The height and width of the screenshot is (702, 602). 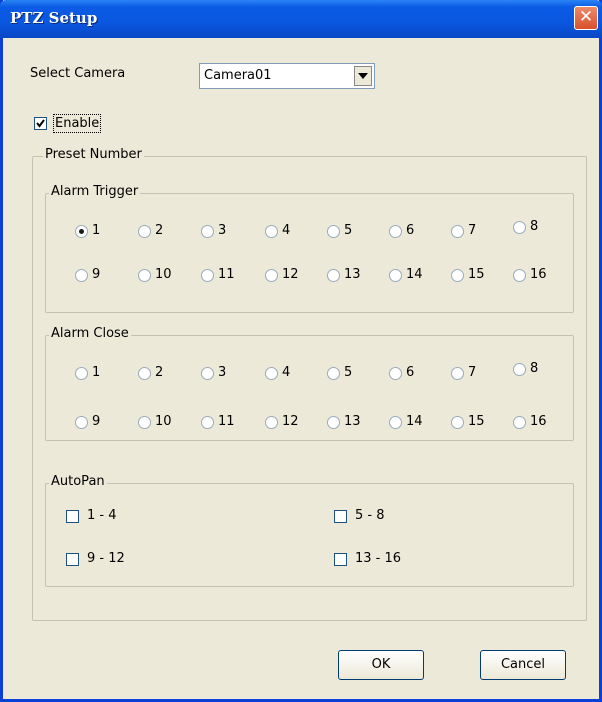 What do you see at coordinates (378, 558) in the screenshot?
I see `autopan-label-13-16: 13 - 16` at bounding box center [378, 558].